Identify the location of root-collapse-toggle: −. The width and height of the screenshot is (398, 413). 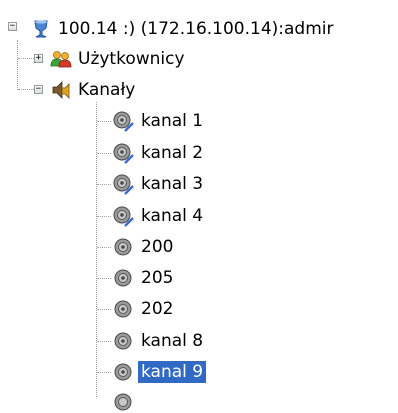
(12, 26).